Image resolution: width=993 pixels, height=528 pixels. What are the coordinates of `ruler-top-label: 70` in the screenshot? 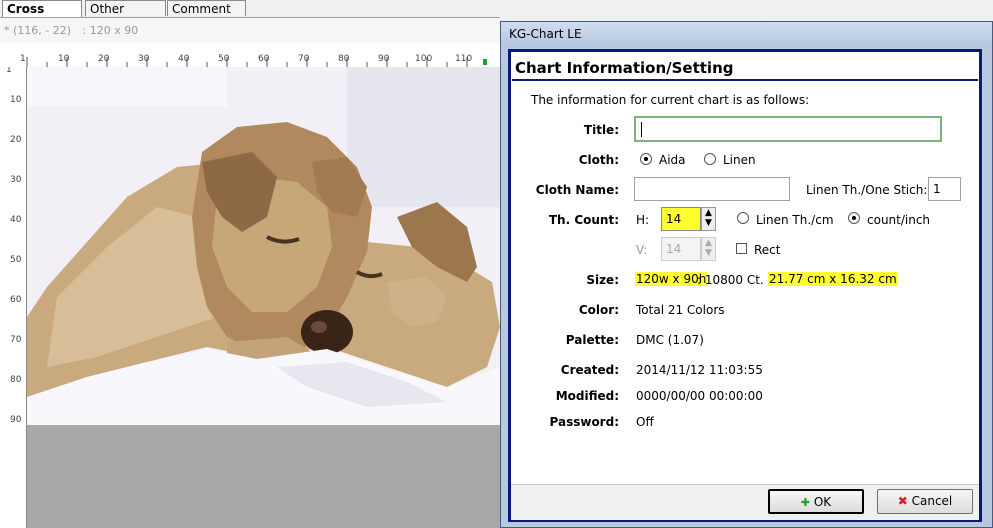 It's located at (304, 59).